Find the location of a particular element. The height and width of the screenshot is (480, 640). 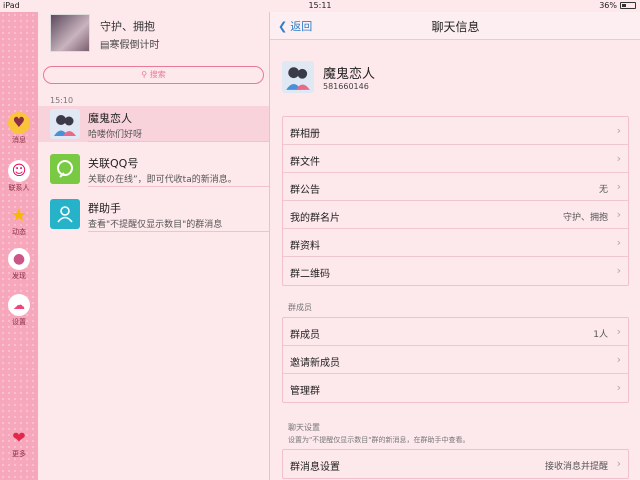

cloud-icon: ☁ is located at coordinates (19, 305).